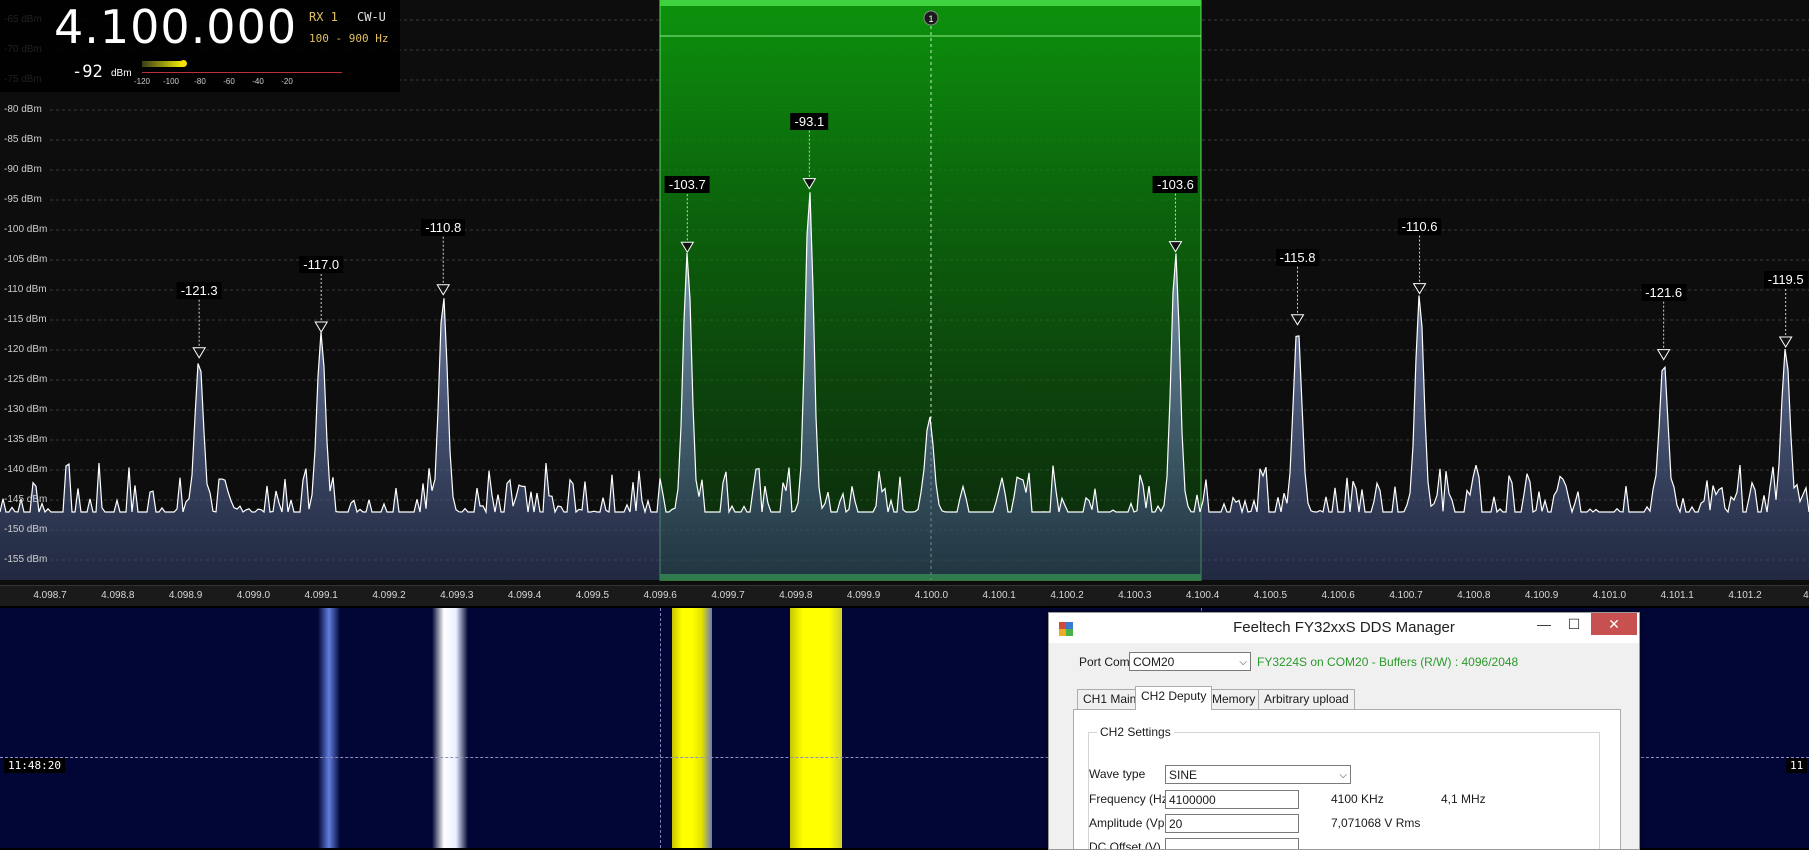 Image resolution: width=1809 pixels, height=850 pixels. What do you see at coordinates (930, 3) in the screenshot?
I see `passband-top-bar` at bounding box center [930, 3].